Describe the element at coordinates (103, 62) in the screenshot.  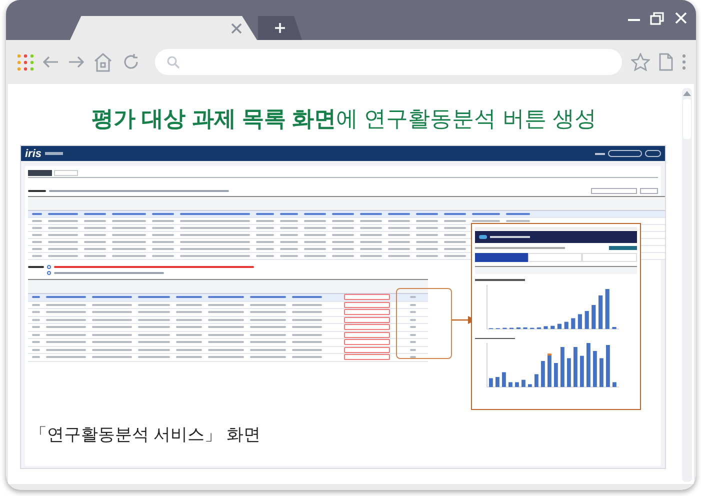
I see `home-icon` at that location.